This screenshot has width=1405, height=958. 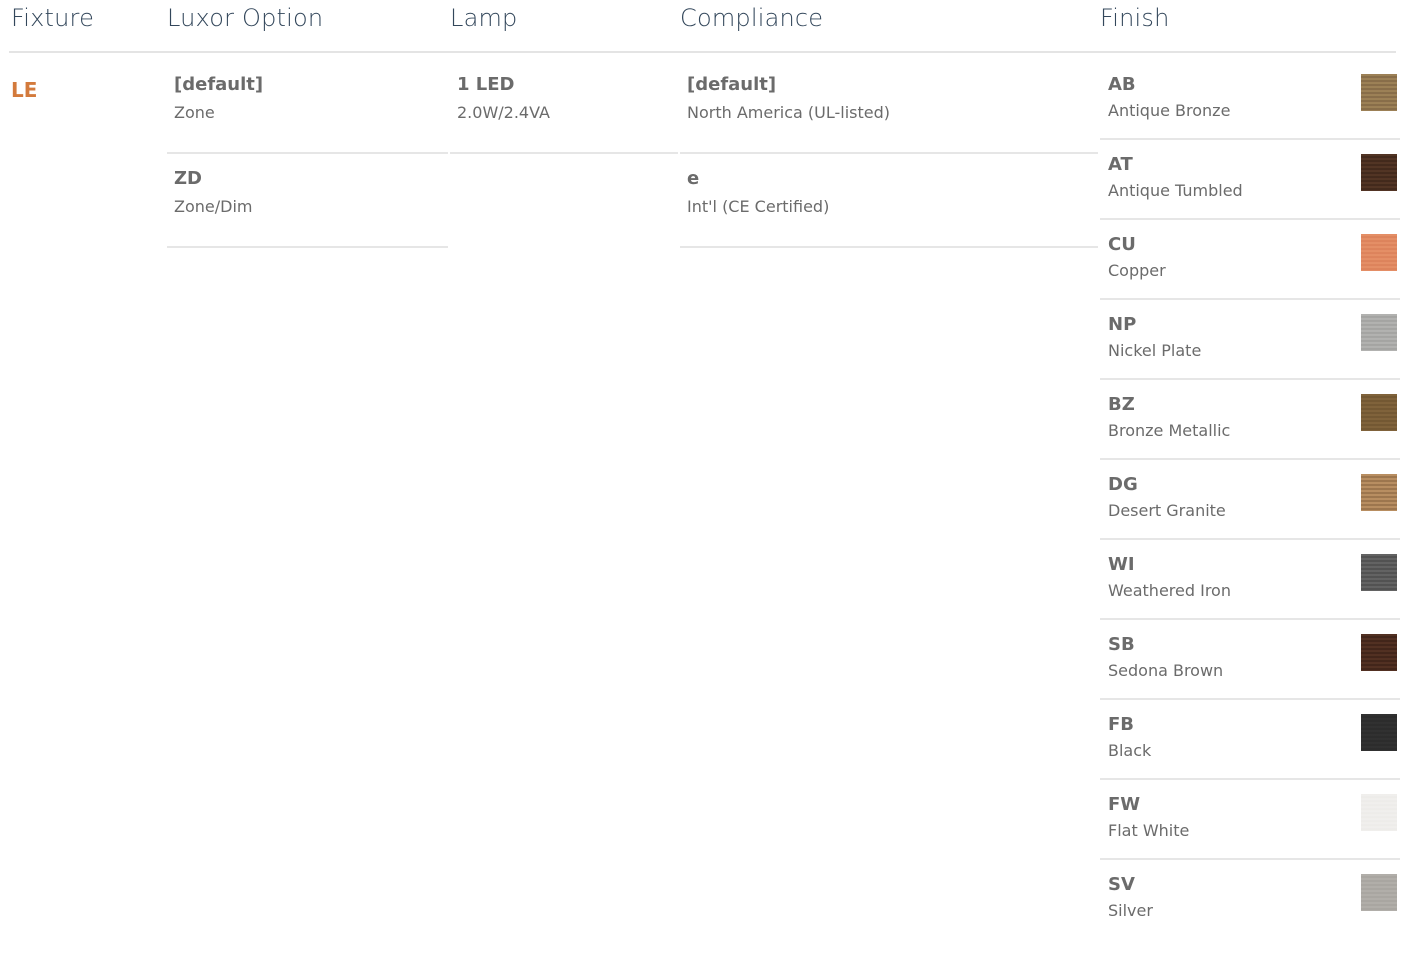 What do you see at coordinates (1166, 670) in the screenshot?
I see `finish-name: Sedona Brown` at bounding box center [1166, 670].